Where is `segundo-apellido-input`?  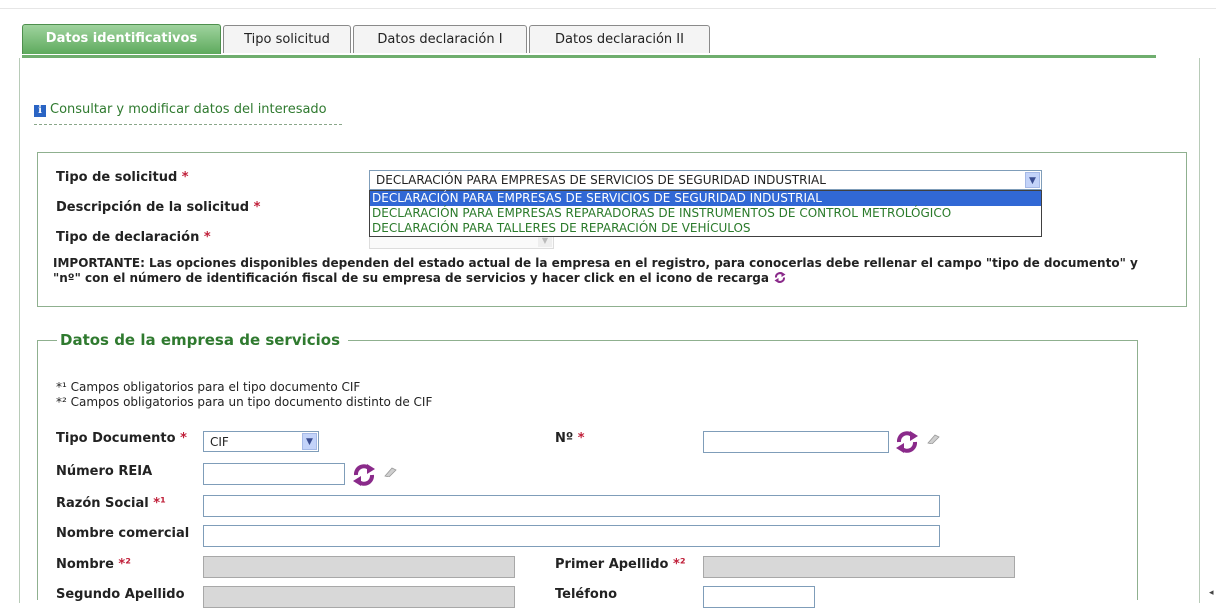
segundo-apellido-input is located at coordinates (359, 597).